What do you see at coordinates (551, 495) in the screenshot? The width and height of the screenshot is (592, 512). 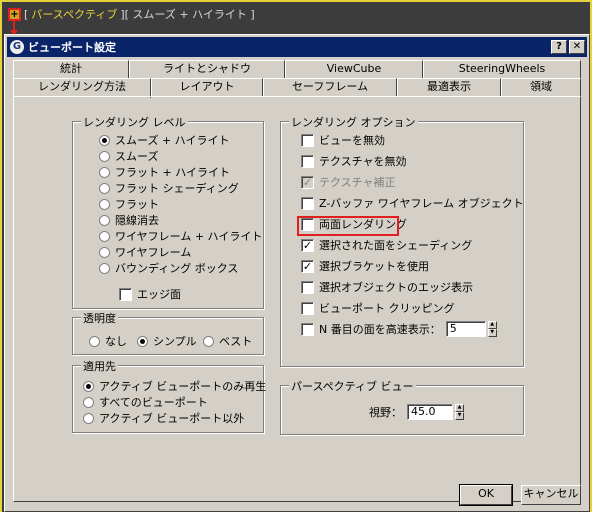 I see `cancel-button: キャンセル` at bounding box center [551, 495].